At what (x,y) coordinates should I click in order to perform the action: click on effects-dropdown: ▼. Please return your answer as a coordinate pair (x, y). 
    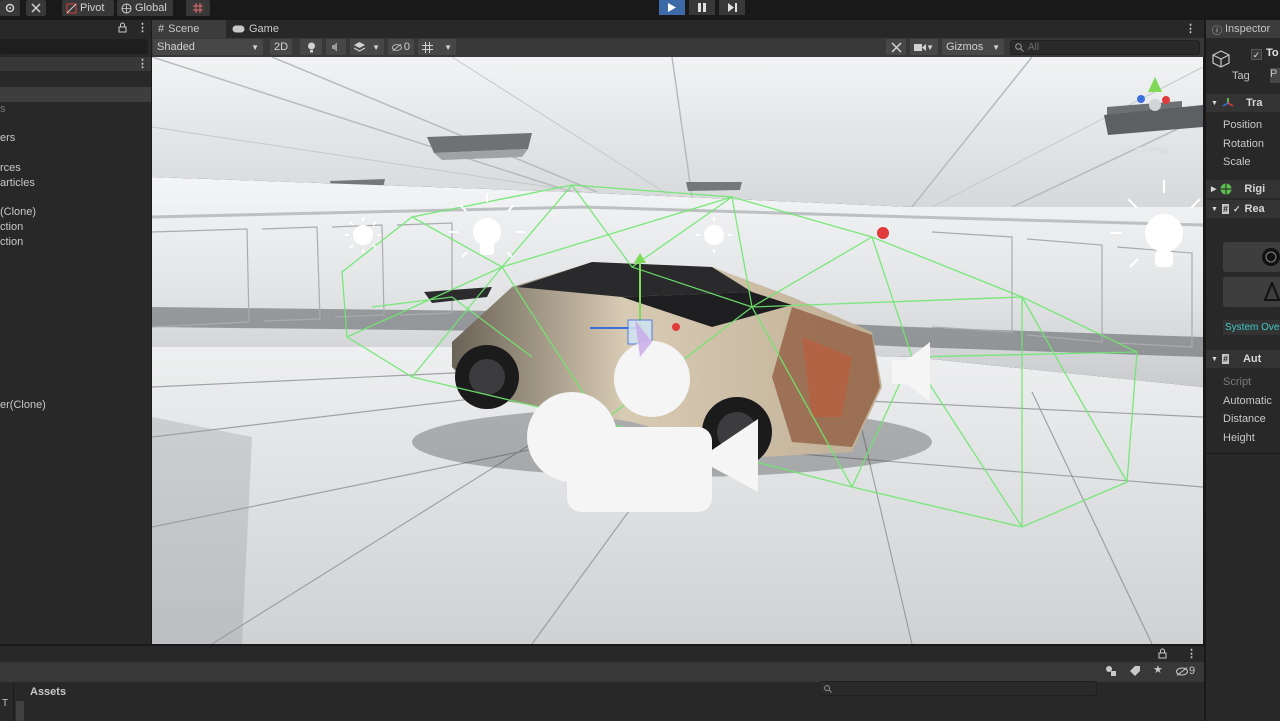
    Looking at the image, I should click on (367, 47).